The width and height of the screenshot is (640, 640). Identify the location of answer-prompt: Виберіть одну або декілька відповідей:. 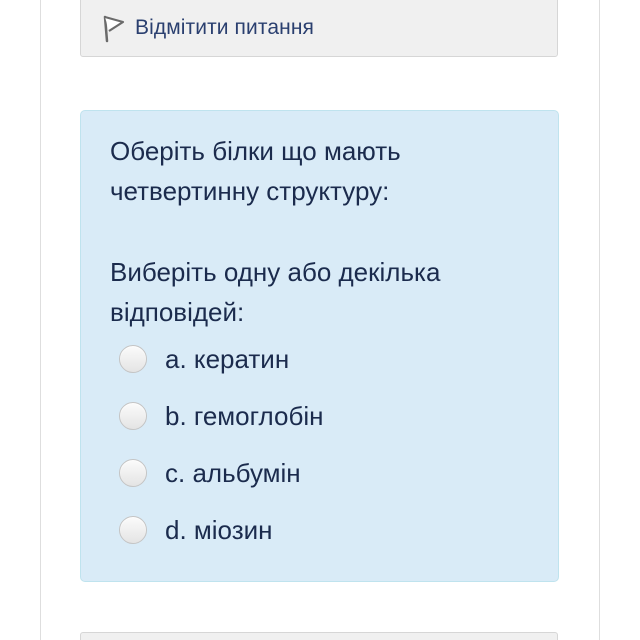
(275, 292).